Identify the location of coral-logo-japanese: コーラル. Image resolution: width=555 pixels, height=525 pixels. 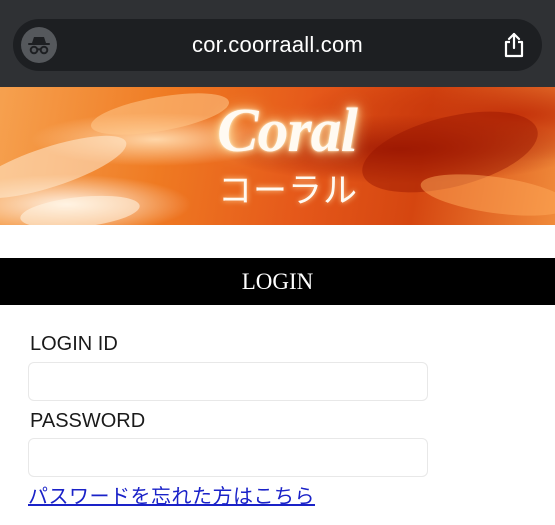
(288, 191).